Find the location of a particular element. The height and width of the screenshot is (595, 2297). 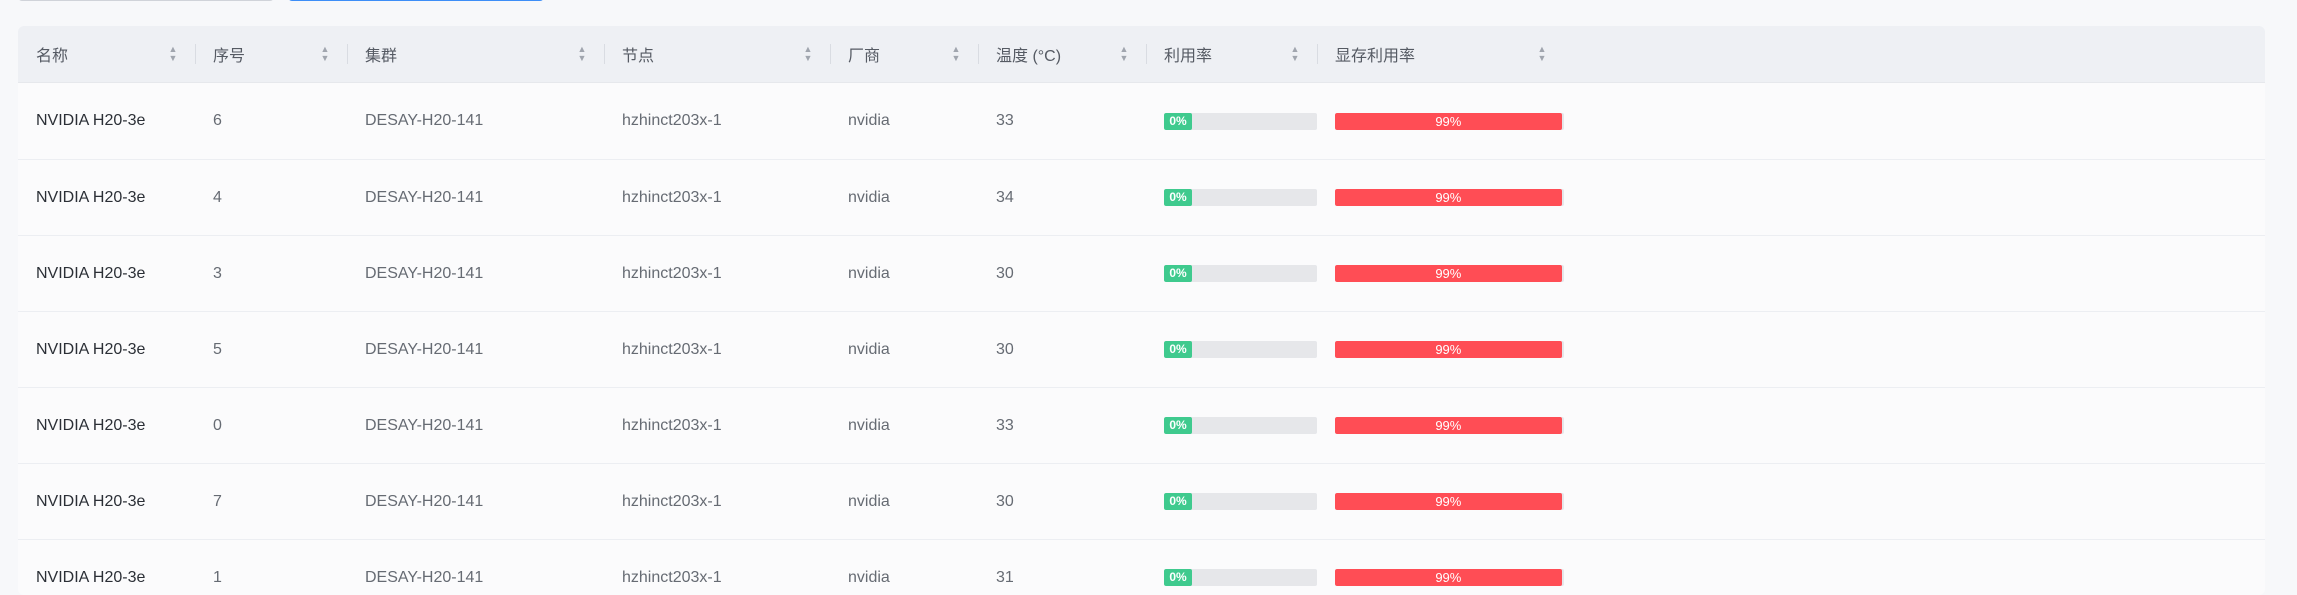

top-controls is located at coordinates (1148, 2).